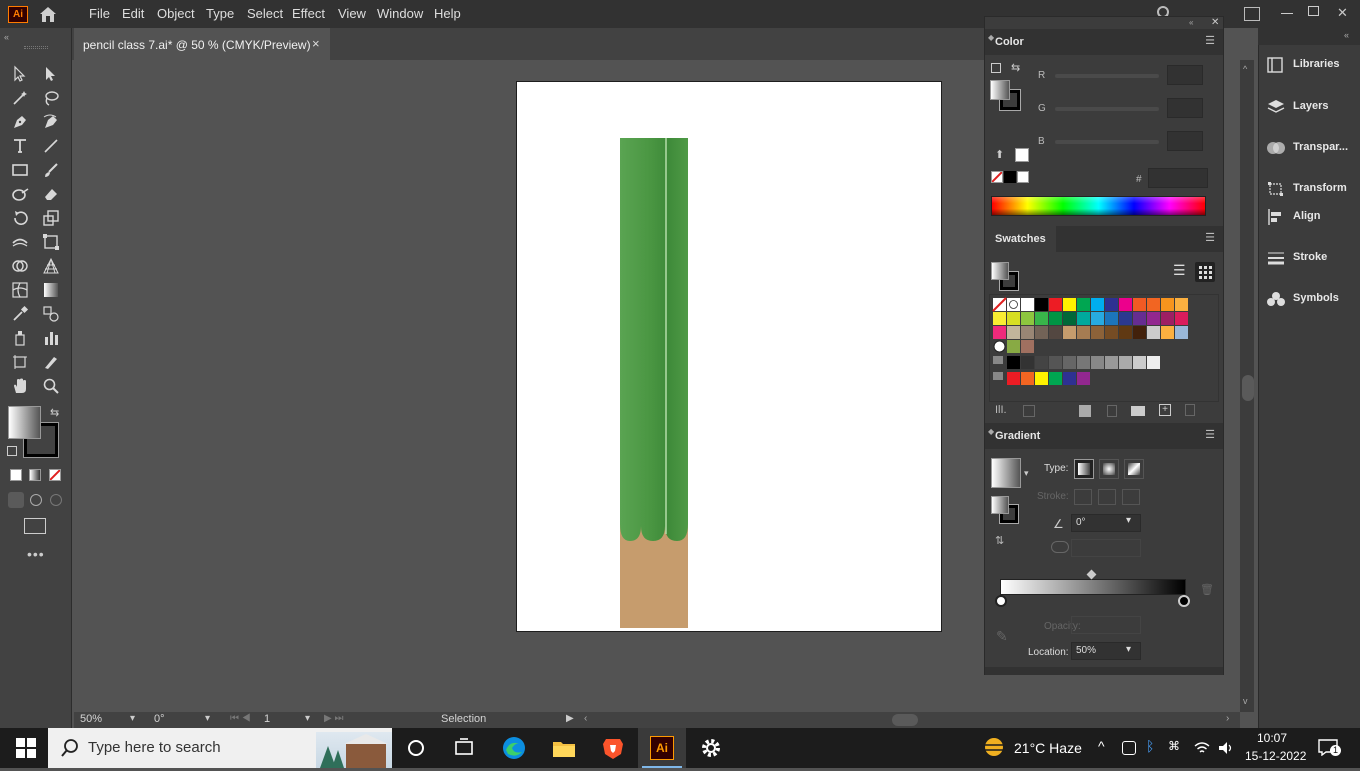 The width and height of the screenshot is (1360, 771). What do you see at coordinates (1048, 748) in the screenshot?
I see `weather-text: 21°C Haze` at bounding box center [1048, 748].